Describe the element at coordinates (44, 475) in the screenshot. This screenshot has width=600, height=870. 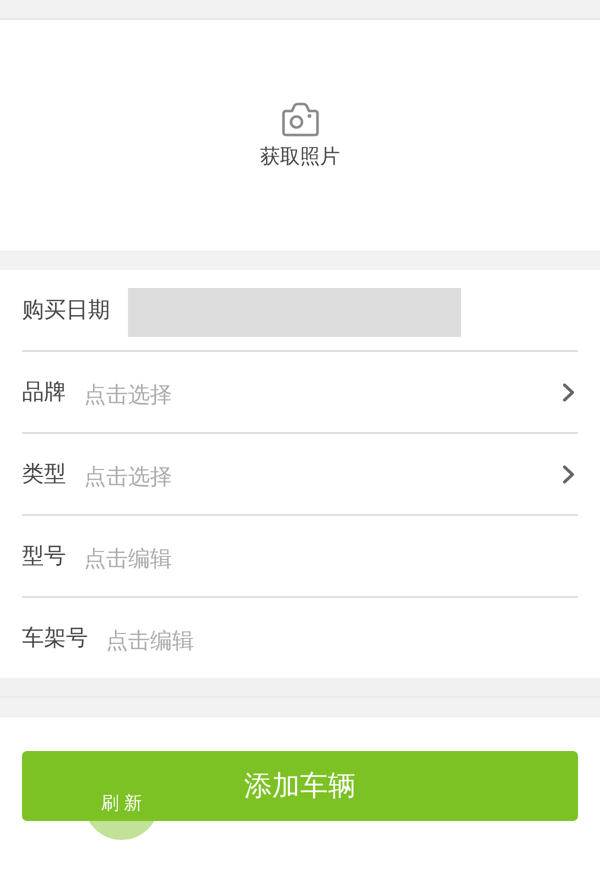
I see `field-label: 类型` at that location.